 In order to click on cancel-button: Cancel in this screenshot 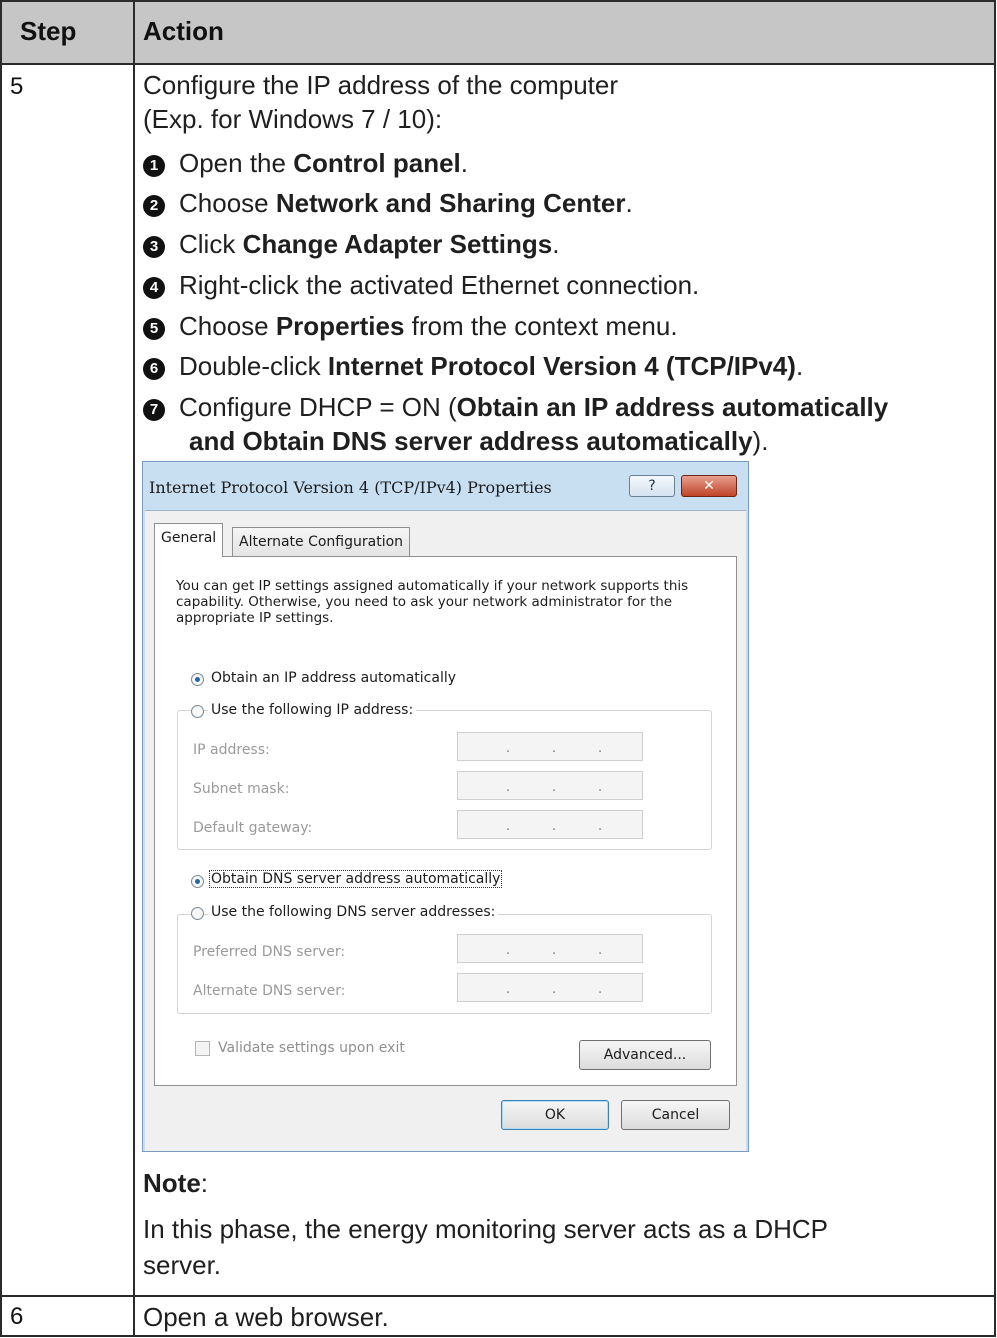, I will do `click(675, 1115)`.